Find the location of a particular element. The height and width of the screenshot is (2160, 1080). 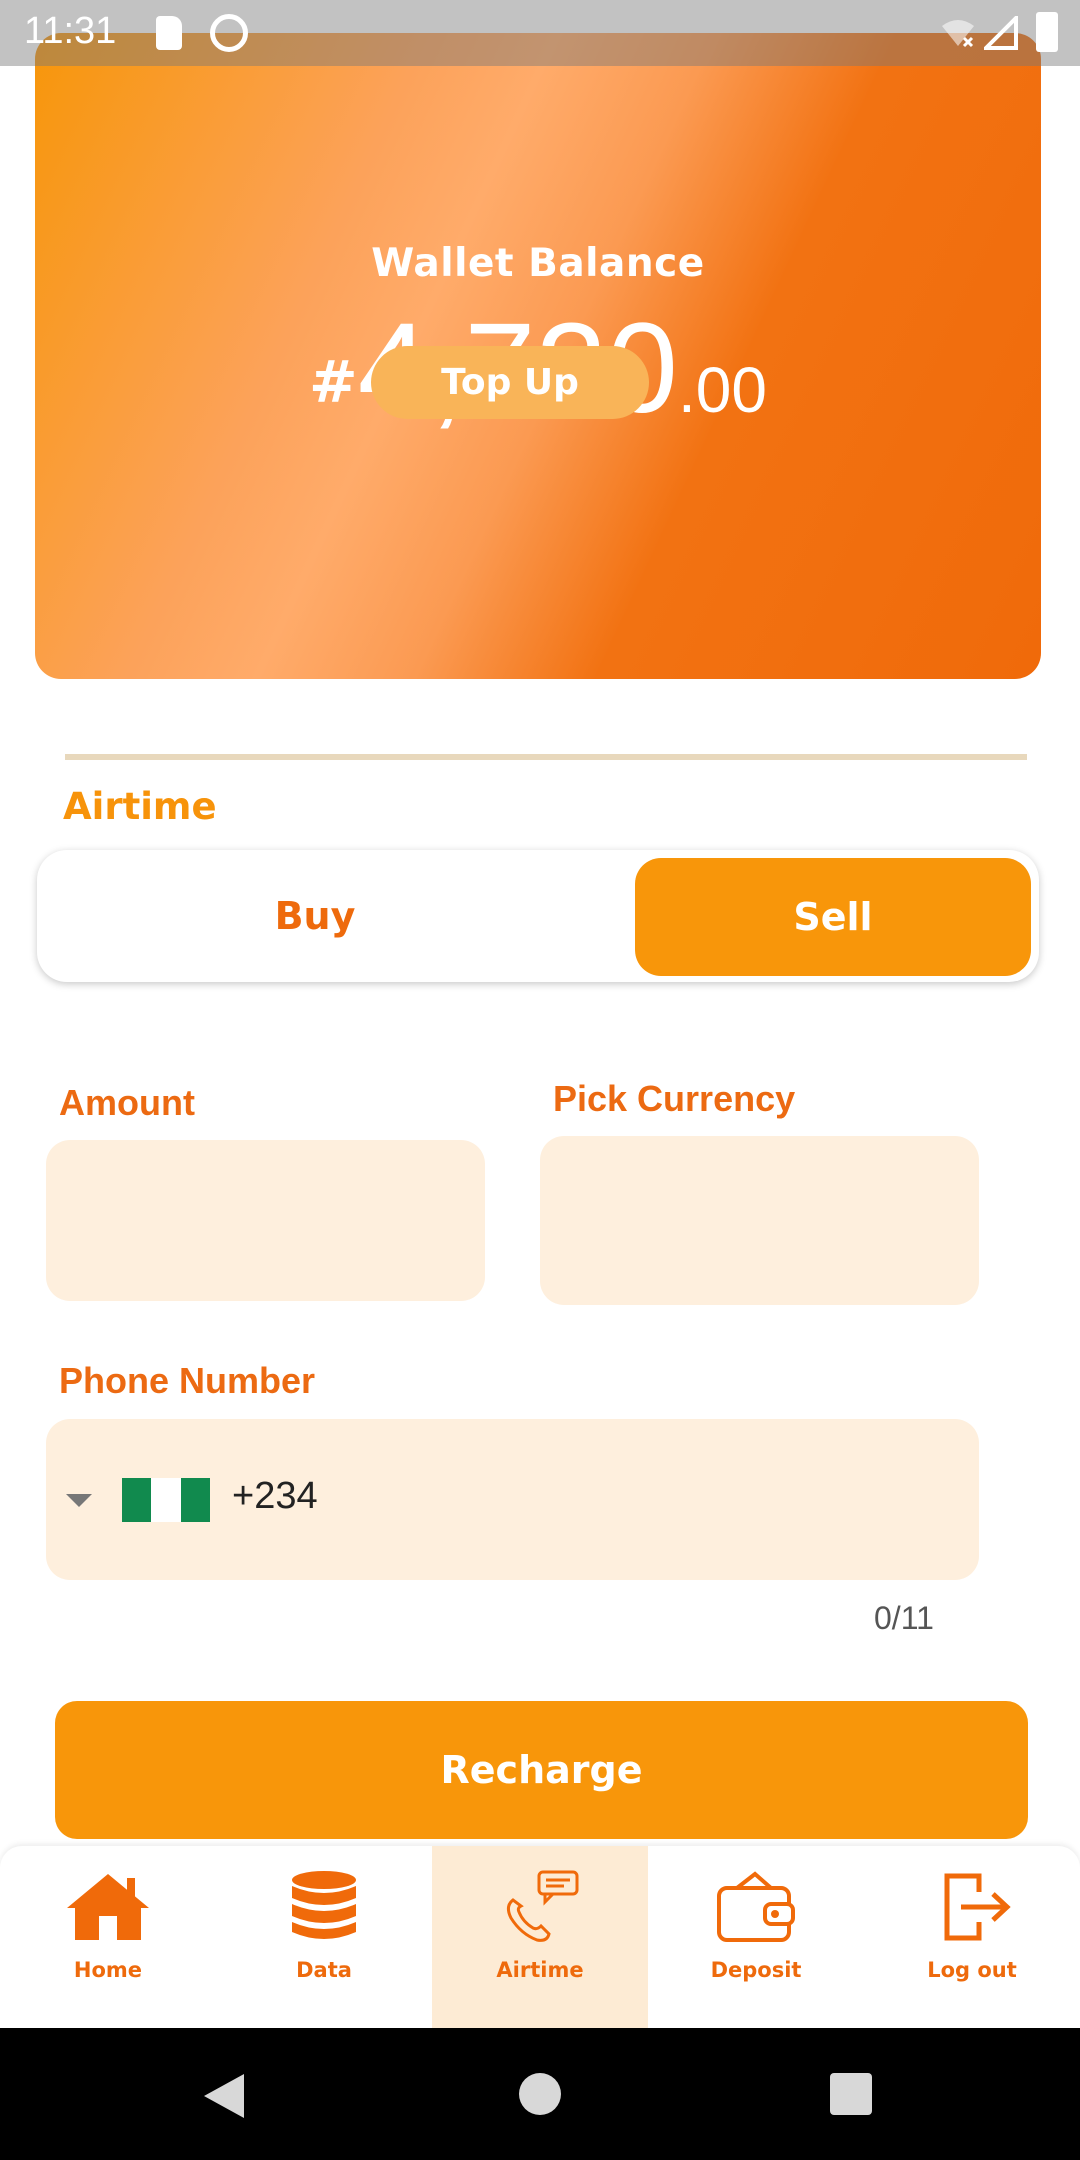

recharge-button: Recharge is located at coordinates (541, 1770).